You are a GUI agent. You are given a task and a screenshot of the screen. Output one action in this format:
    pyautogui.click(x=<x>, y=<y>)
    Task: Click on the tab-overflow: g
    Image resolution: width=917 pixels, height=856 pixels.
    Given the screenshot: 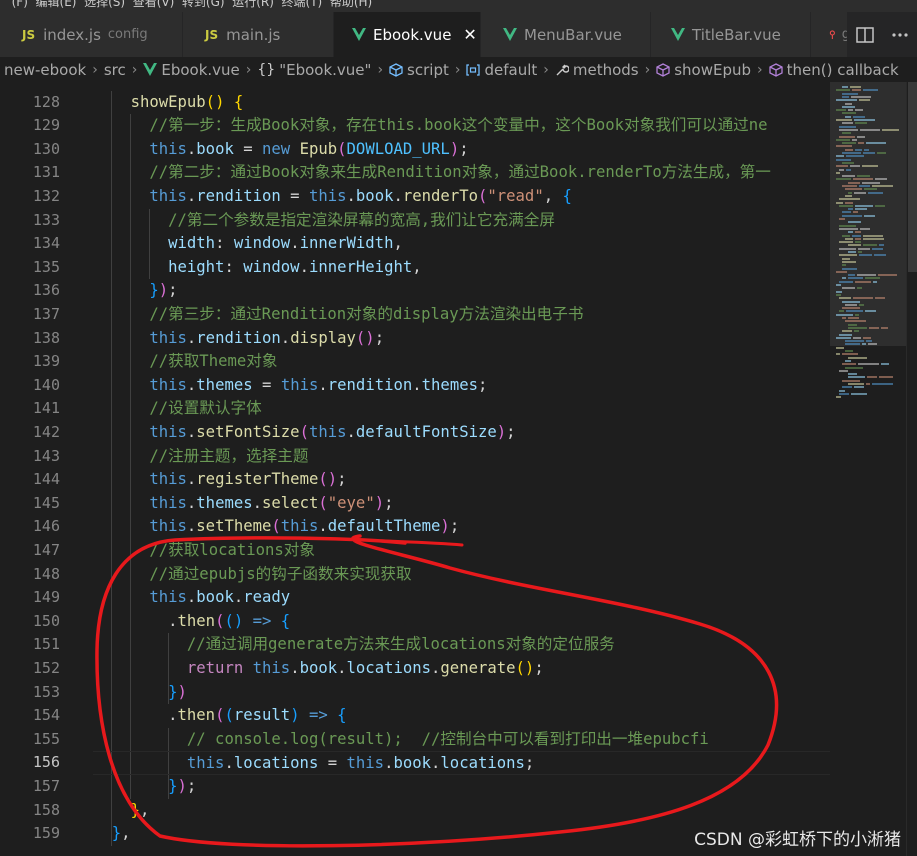 What is the action you would take?
    pyautogui.click(x=831, y=34)
    